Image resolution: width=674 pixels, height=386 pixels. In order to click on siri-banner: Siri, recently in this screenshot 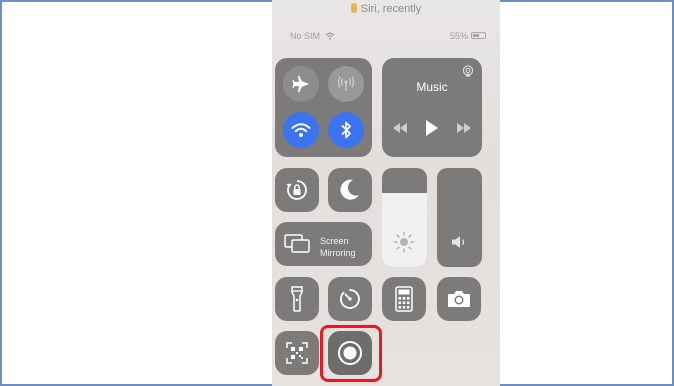, I will do `click(386, 9)`.